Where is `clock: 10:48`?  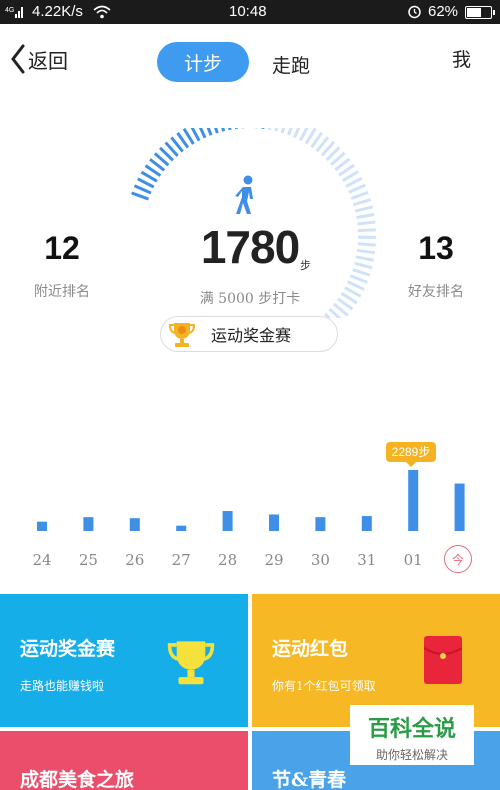 clock: 10:48 is located at coordinates (248, 11).